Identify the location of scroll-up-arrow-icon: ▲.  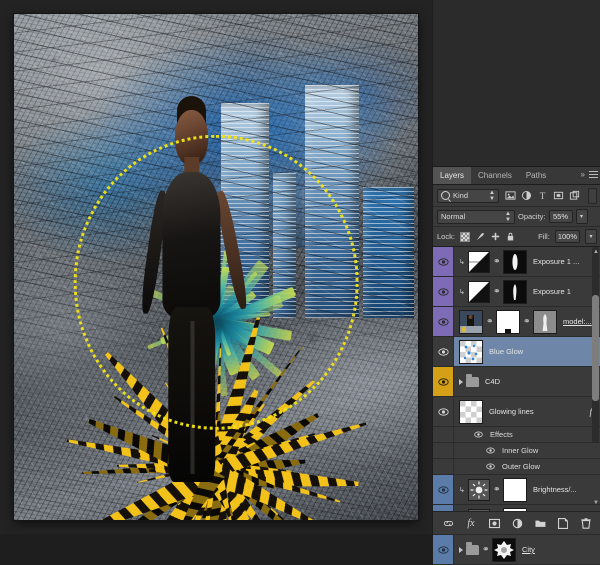
(596, 252).